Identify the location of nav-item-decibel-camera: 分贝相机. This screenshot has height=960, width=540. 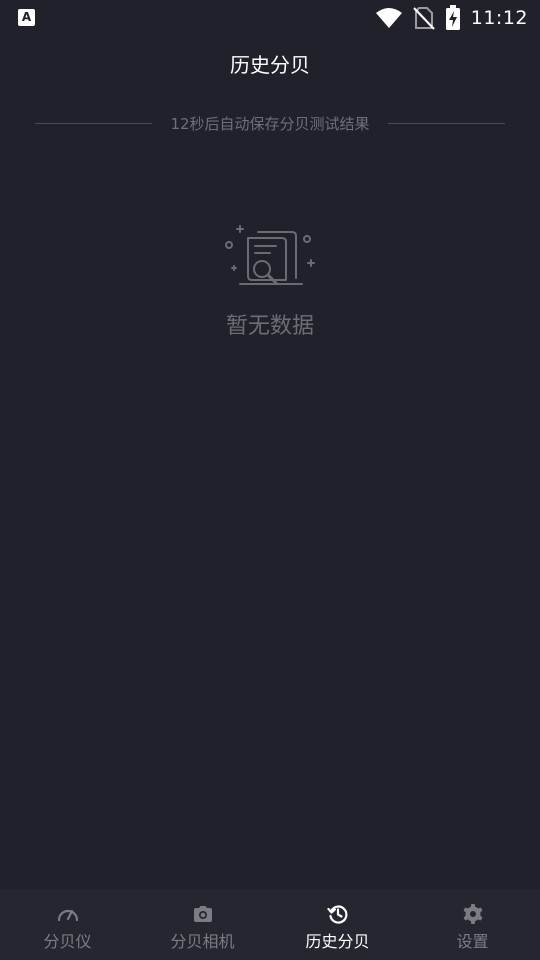
(202, 924).